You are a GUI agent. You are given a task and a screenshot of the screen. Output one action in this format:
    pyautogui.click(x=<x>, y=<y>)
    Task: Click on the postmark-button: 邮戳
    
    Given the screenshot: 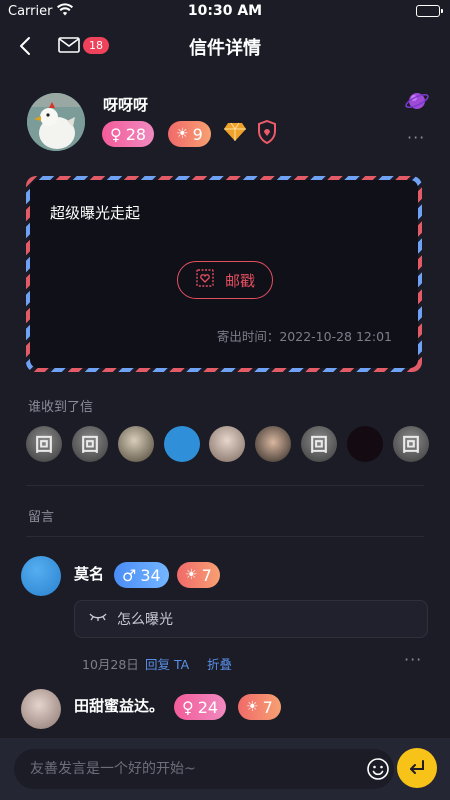 What is the action you would take?
    pyautogui.click(x=225, y=280)
    